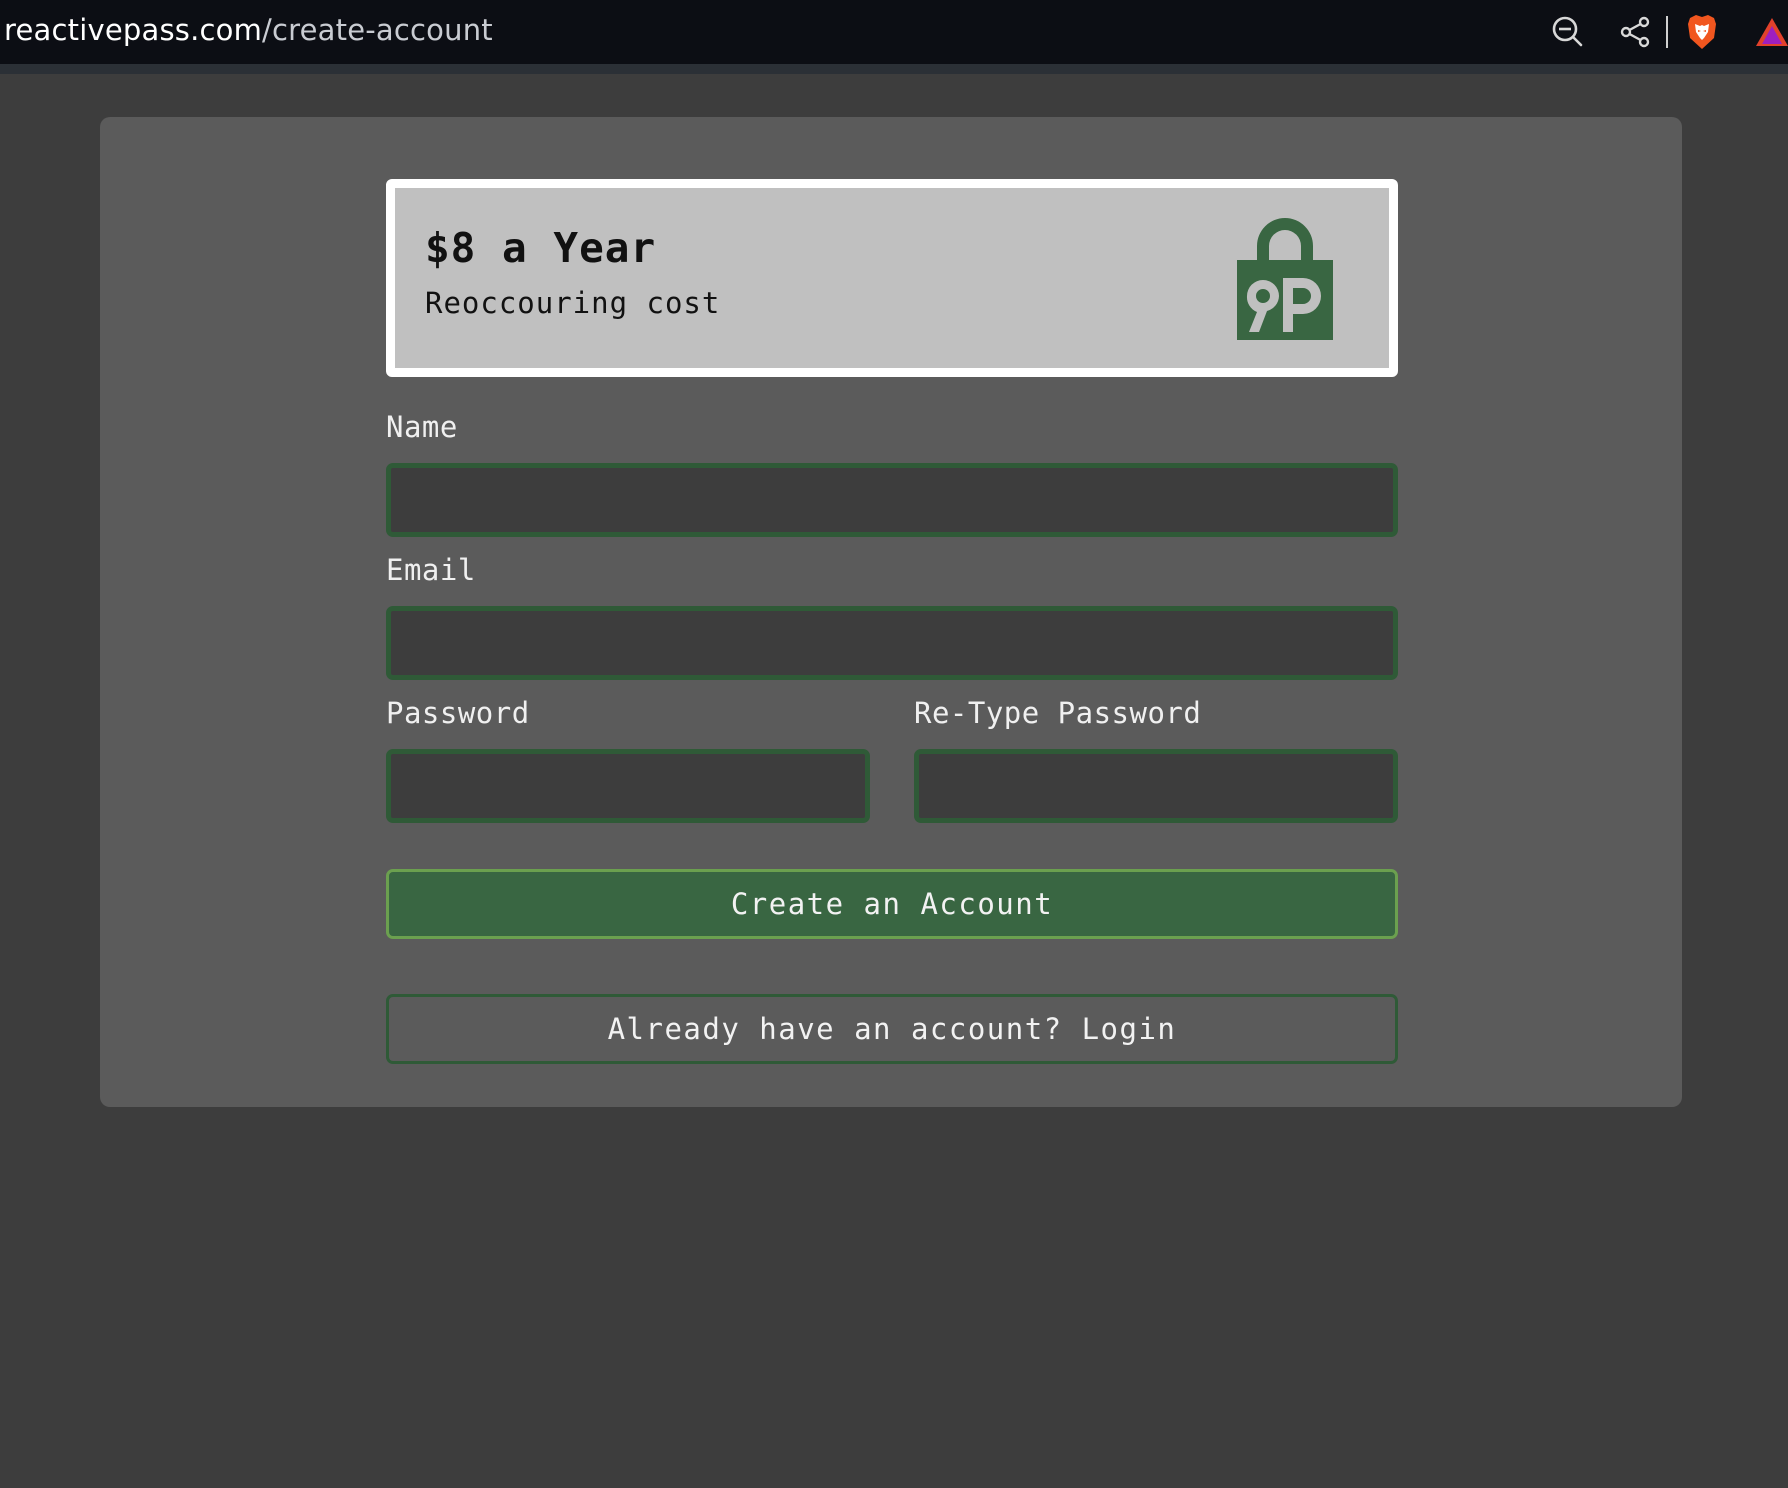 The image size is (1788, 1488). Describe the element at coordinates (377, 30) in the screenshot. I see `url-path: /create-account` at that location.